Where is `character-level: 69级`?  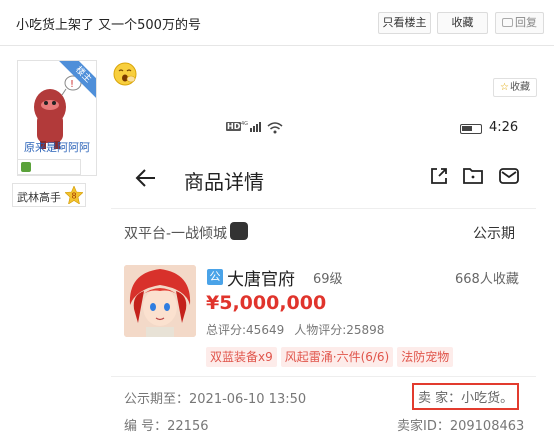
character-level: 69级 is located at coordinates (328, 279).